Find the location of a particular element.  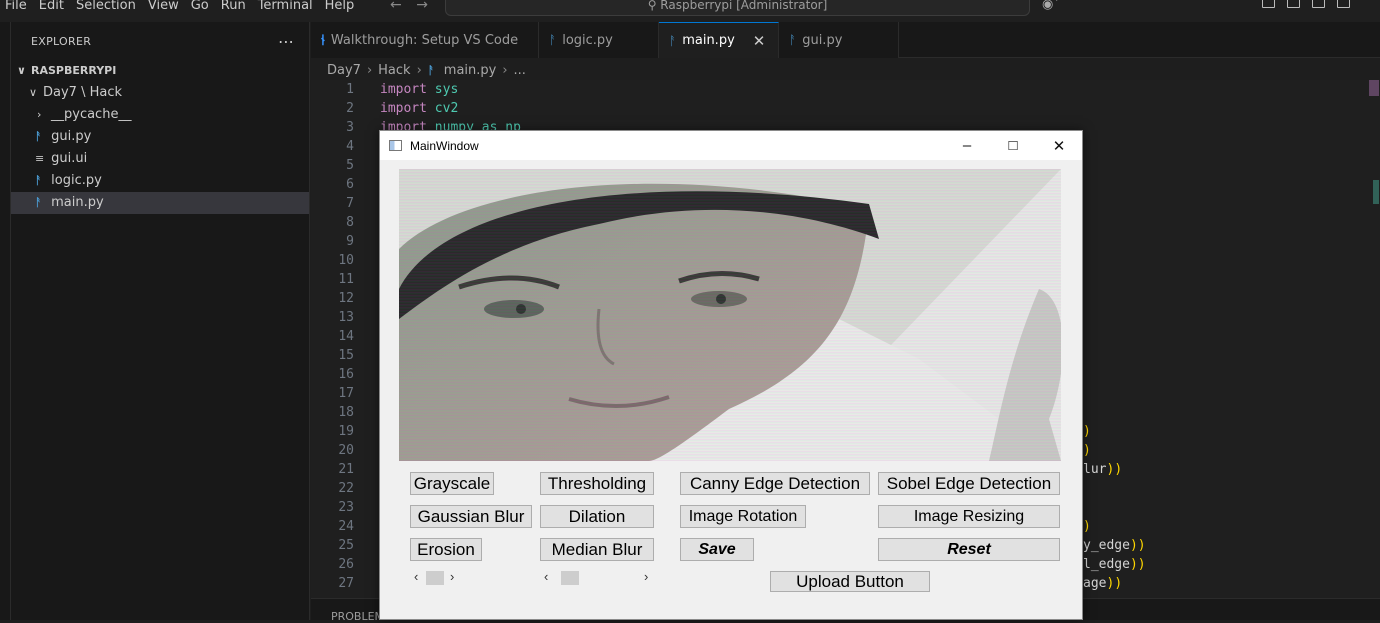

menu-file: File is located at coordinates (16, 7).